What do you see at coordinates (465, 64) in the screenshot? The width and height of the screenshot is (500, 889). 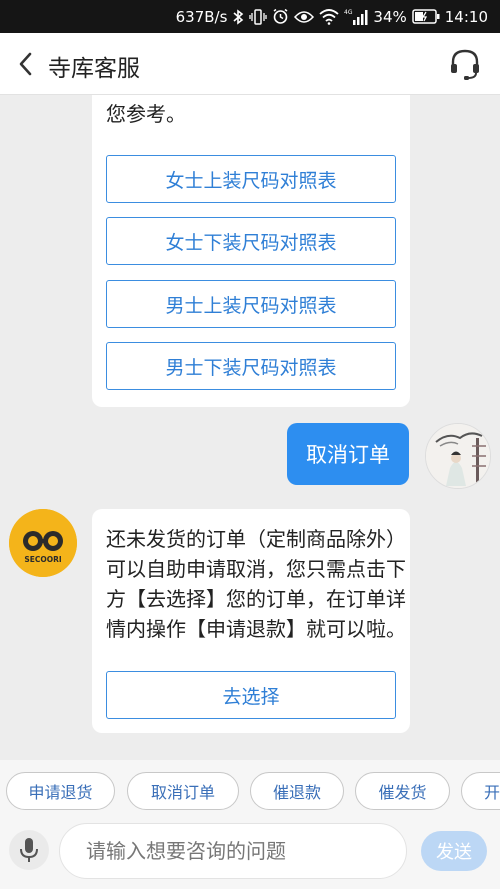 I see `headset-icon` at bounding box center [465, 64].